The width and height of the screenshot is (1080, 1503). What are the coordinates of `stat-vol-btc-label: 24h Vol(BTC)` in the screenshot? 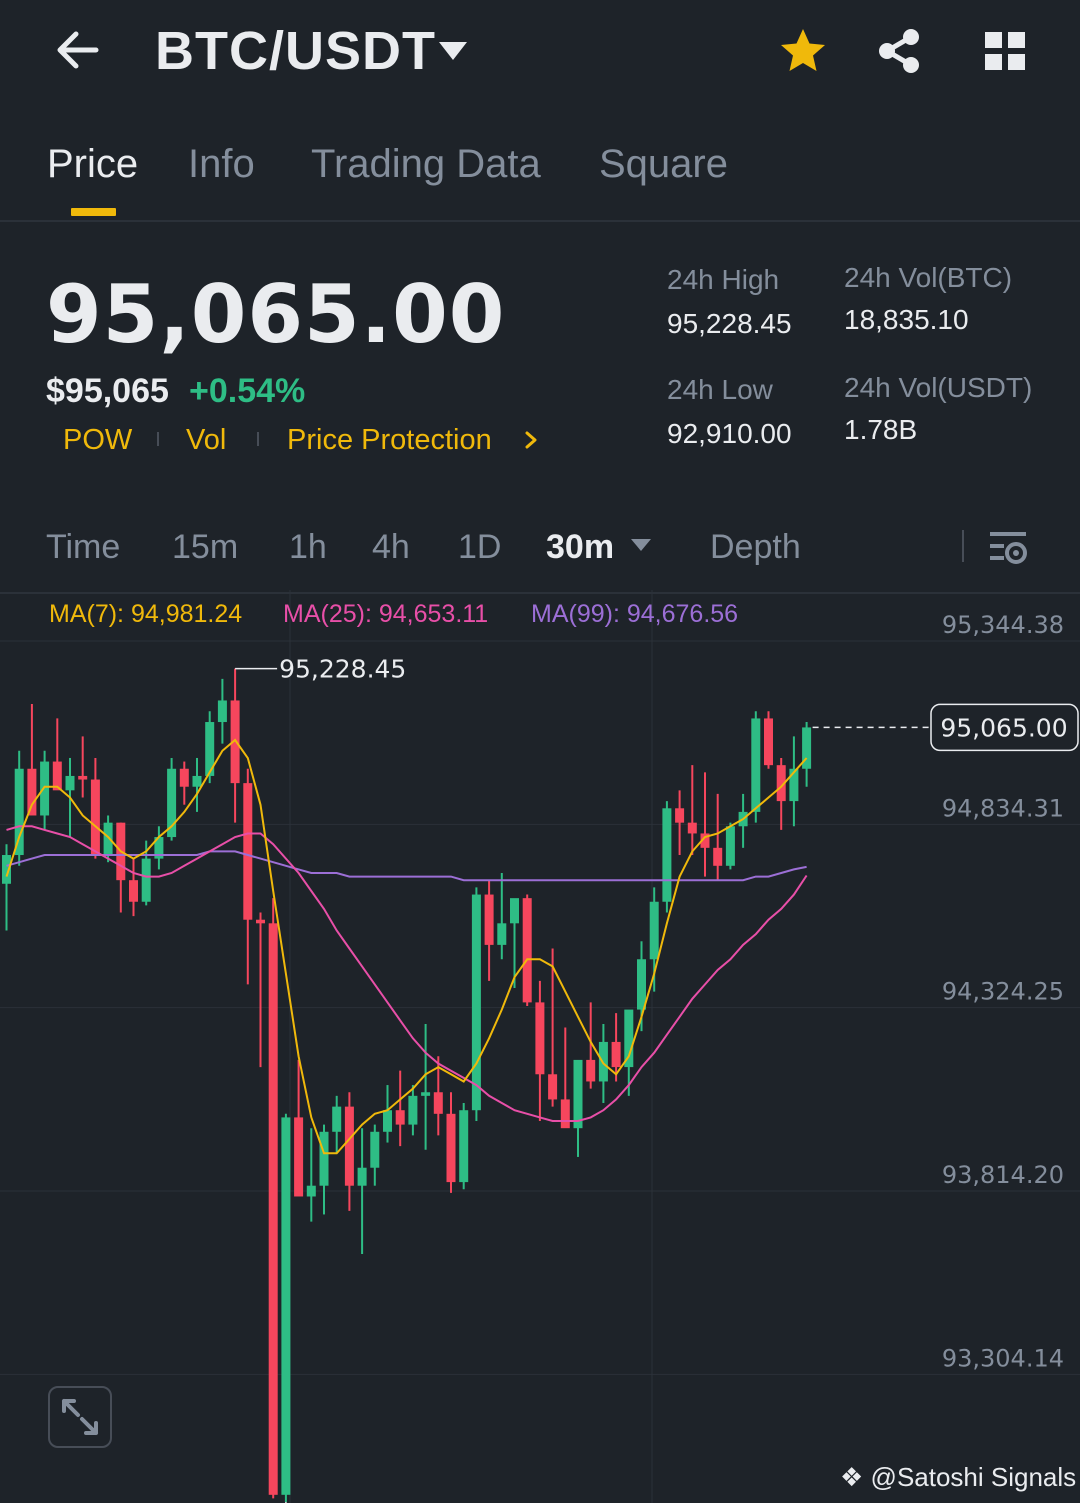 It's located at (928, 277).